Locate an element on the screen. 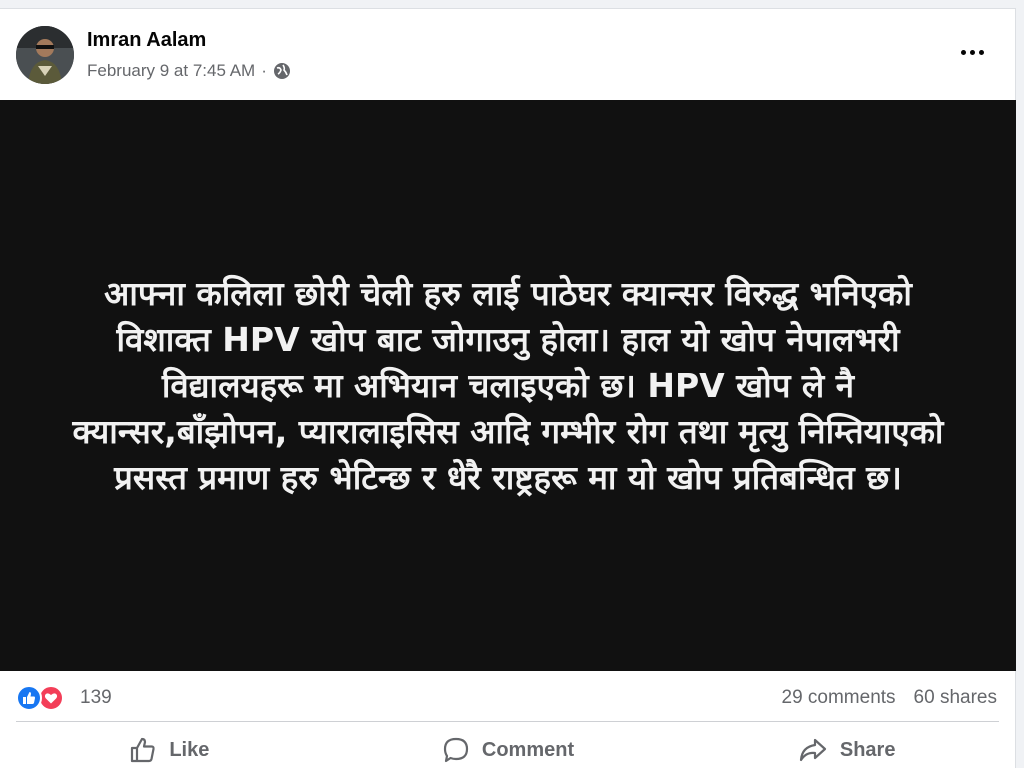 The image size is (1024, 775). share-arrow-icon is located at coordinates (812, 750).